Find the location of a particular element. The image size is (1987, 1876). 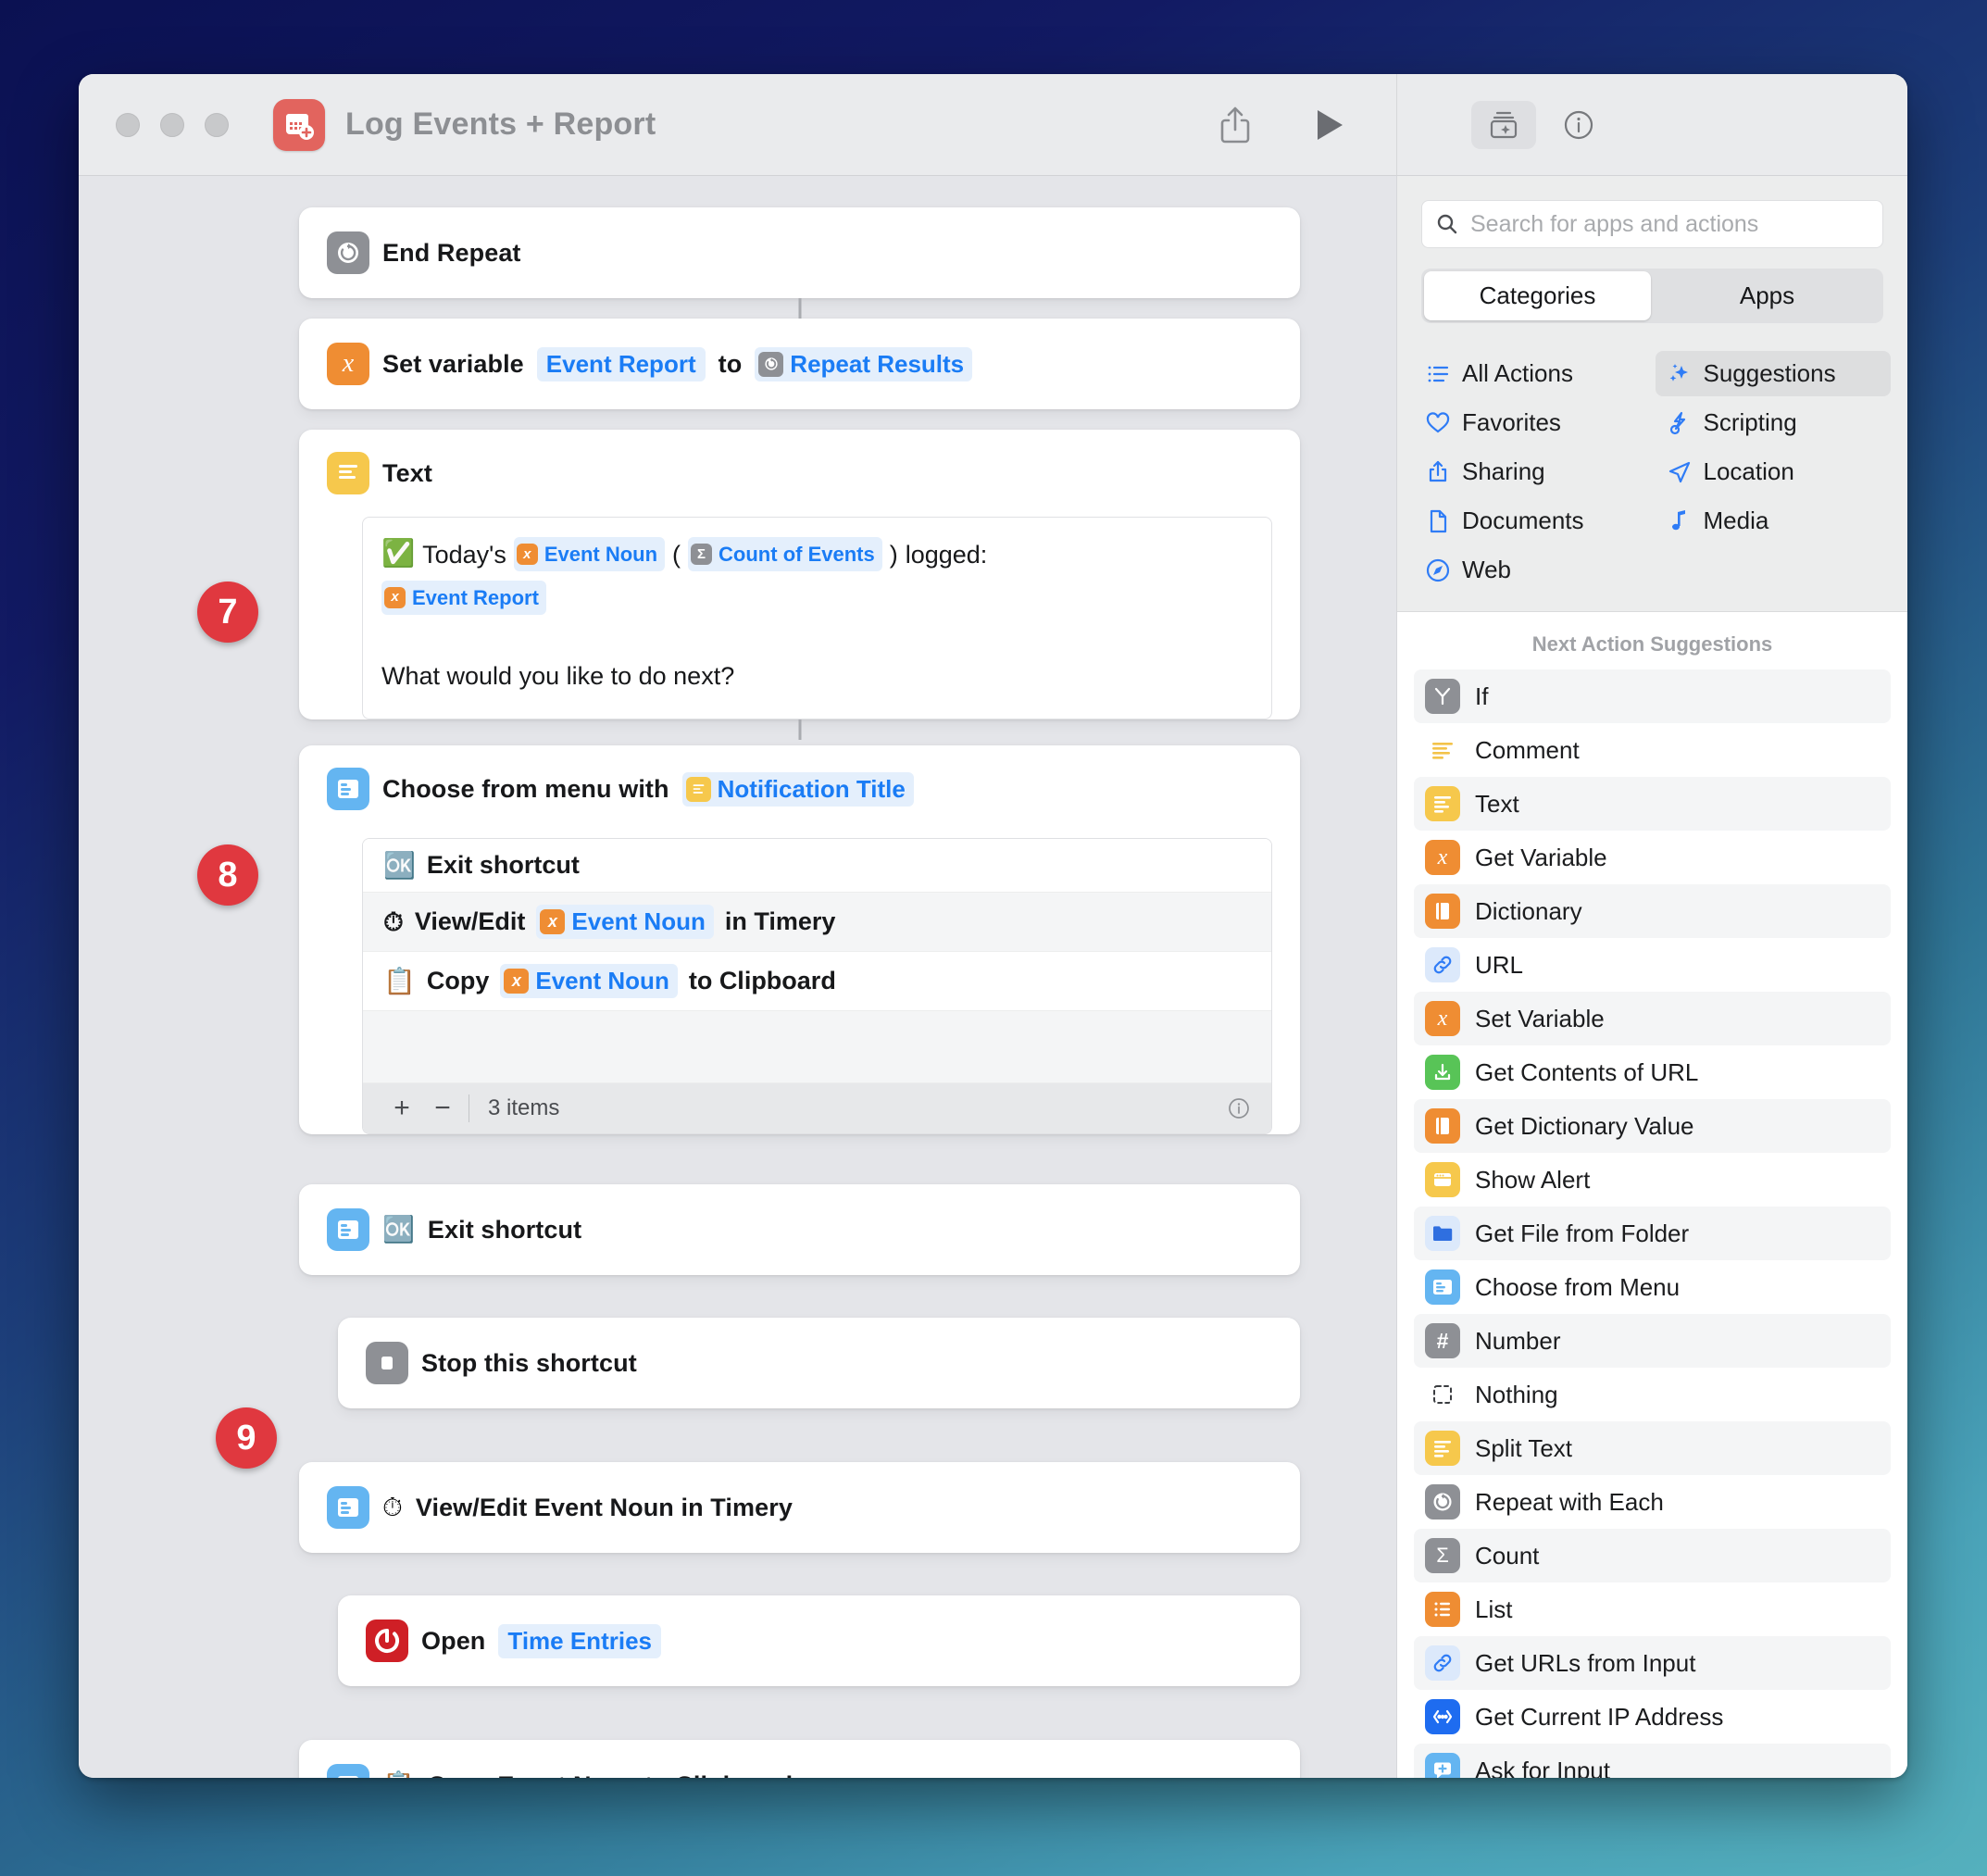

suggestion-item: Text is located at coordinates (1652, 804).